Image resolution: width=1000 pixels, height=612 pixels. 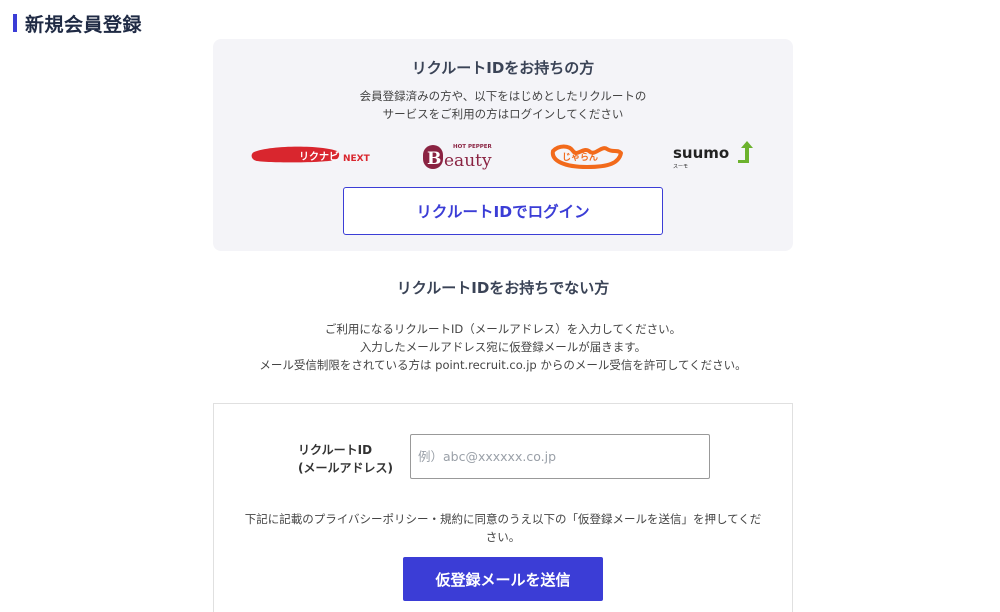 I want to click on hotpepper-beauty-logo: HOT PEPPER B eauty, so click(x=458, y=157).